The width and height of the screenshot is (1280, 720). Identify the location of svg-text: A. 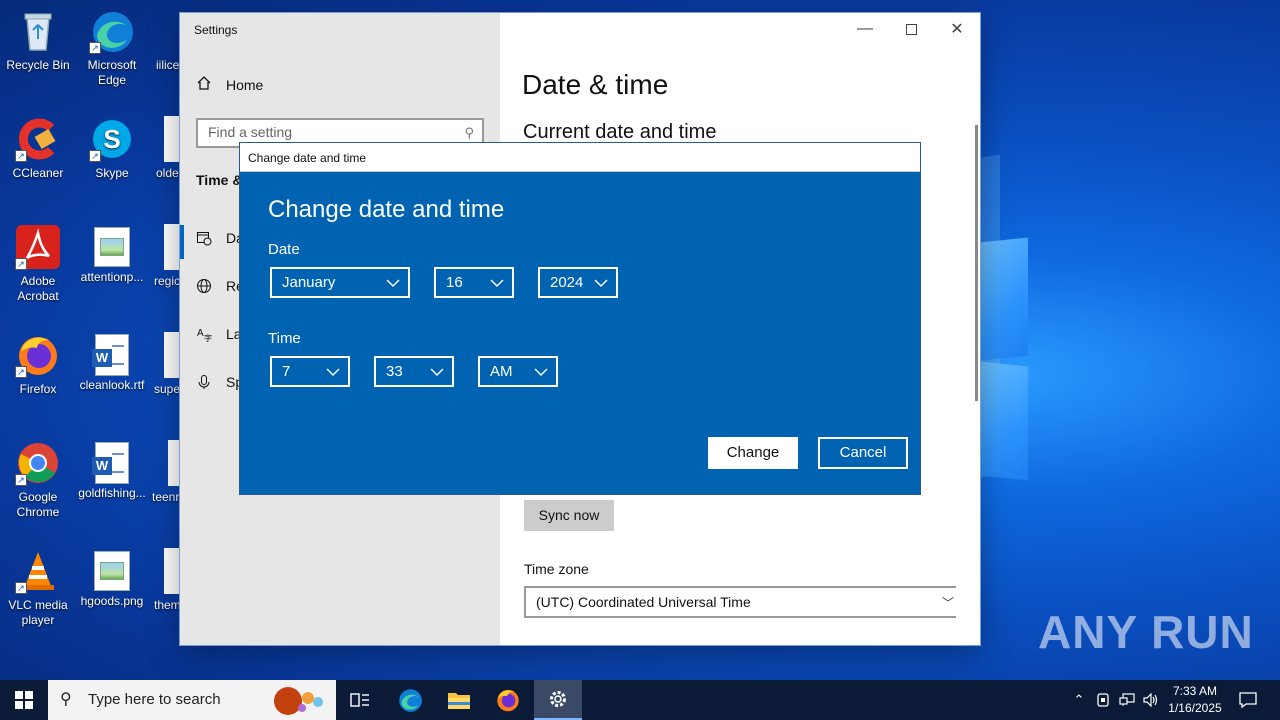
(200, 333).